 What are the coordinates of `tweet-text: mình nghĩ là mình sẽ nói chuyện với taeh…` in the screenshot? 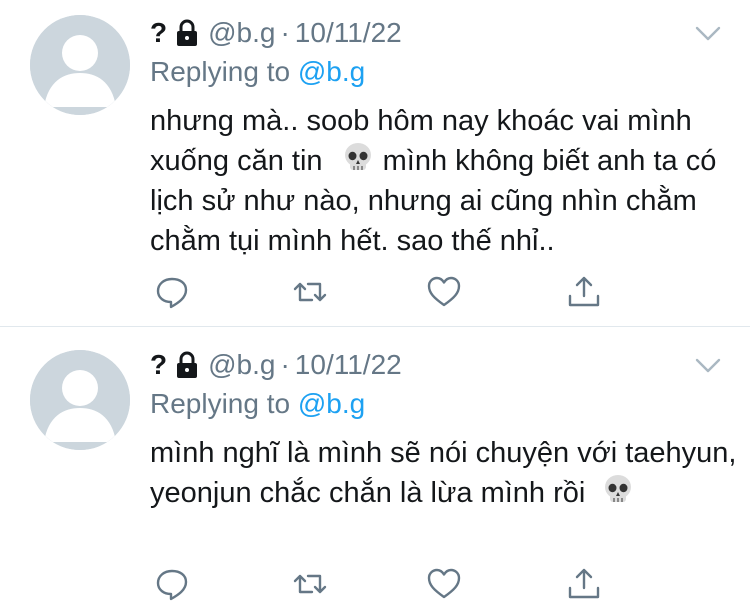 It's located at (445, 473).